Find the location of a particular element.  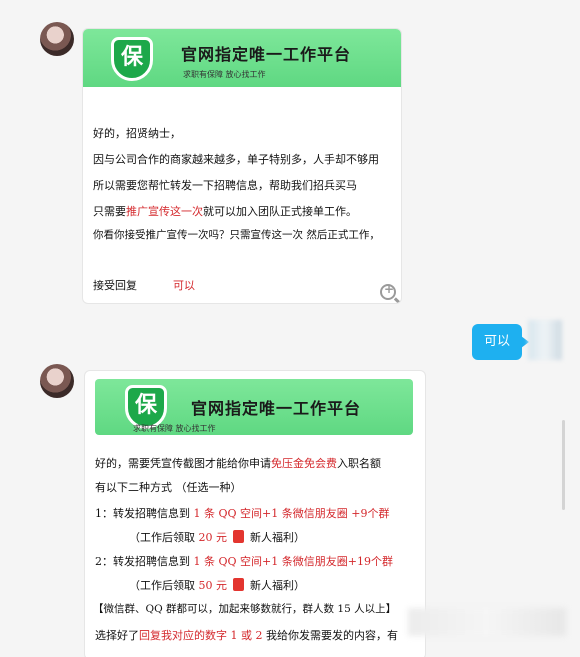

highlight-text: 回复我对应的数字 1 或 2 is located at coordinates (201, 635).